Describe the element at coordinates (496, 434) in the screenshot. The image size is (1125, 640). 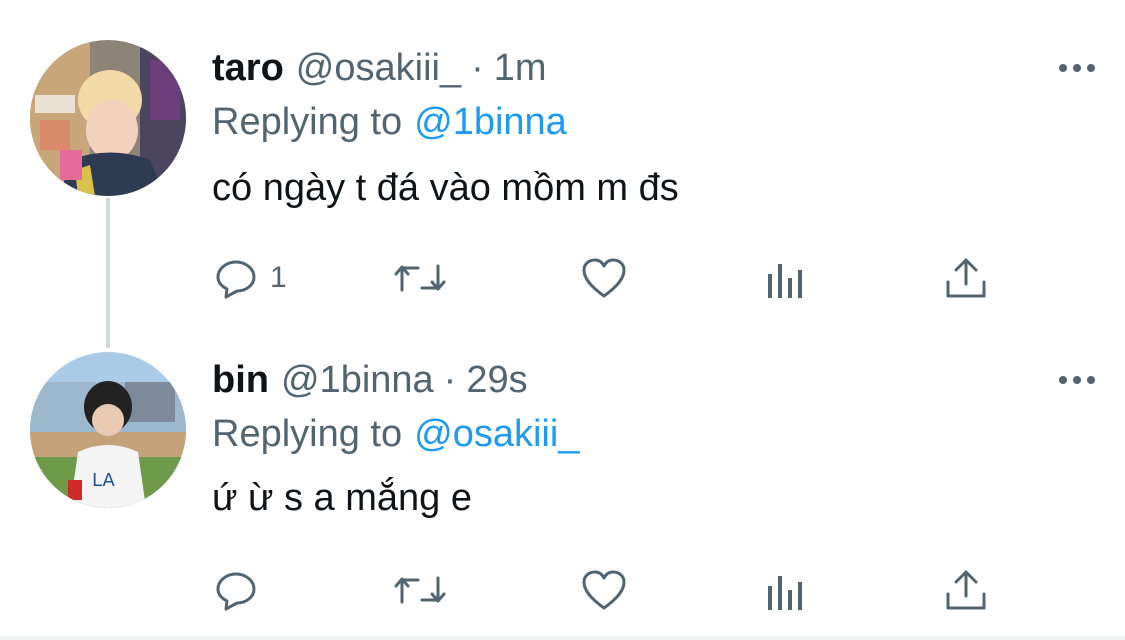
I see `replying-to-handle: @osakiii_` at that location.